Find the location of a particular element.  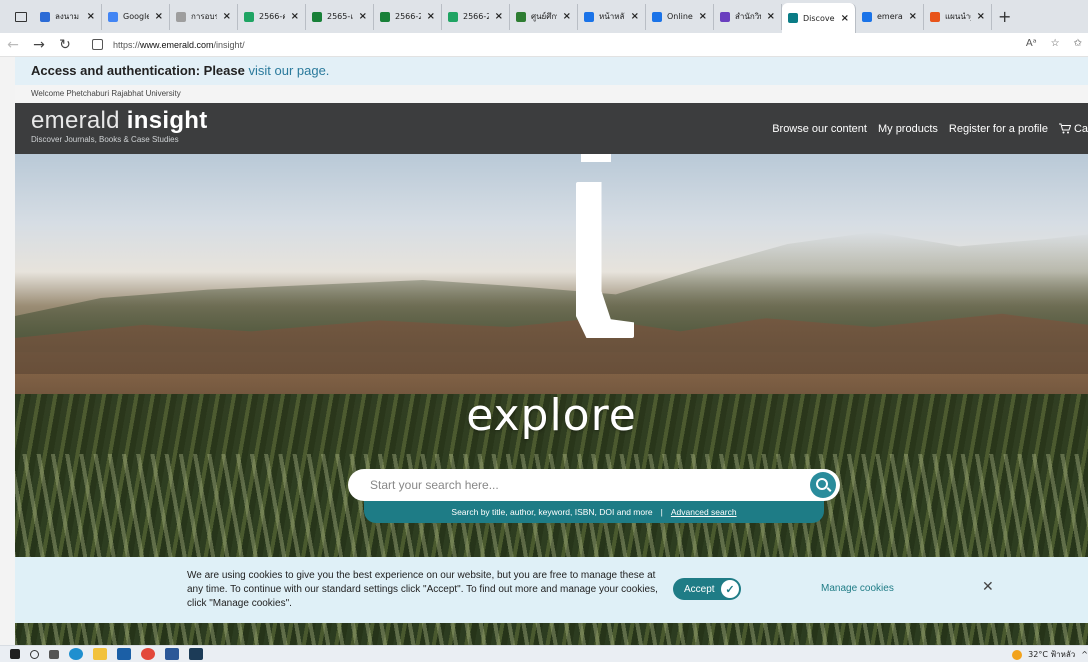

search-button is located at coordinates (823, 485).